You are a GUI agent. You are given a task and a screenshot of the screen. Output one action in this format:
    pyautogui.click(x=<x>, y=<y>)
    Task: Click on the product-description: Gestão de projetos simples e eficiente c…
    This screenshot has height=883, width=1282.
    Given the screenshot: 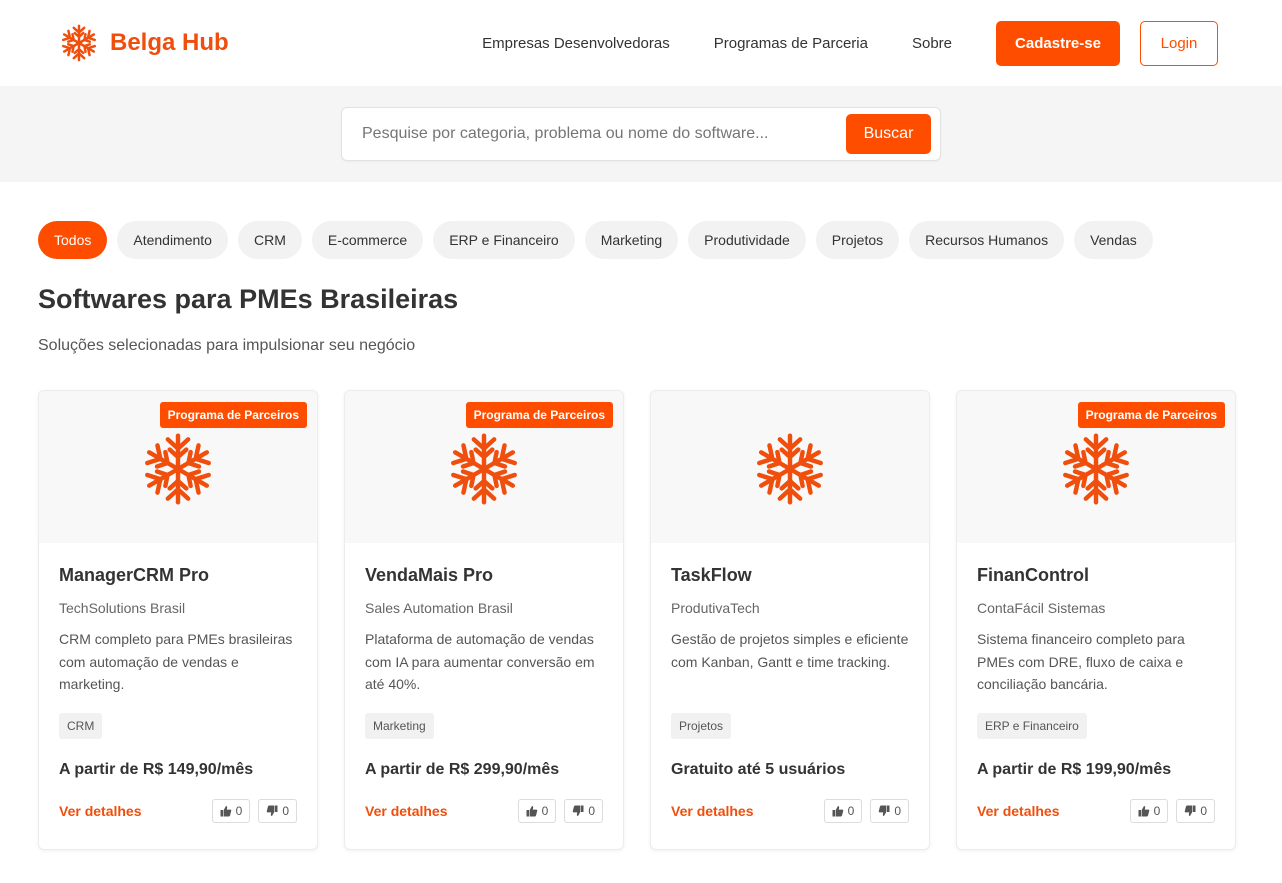 What is the action you would take?
    pyautogui.click(x=790, y=650)
    